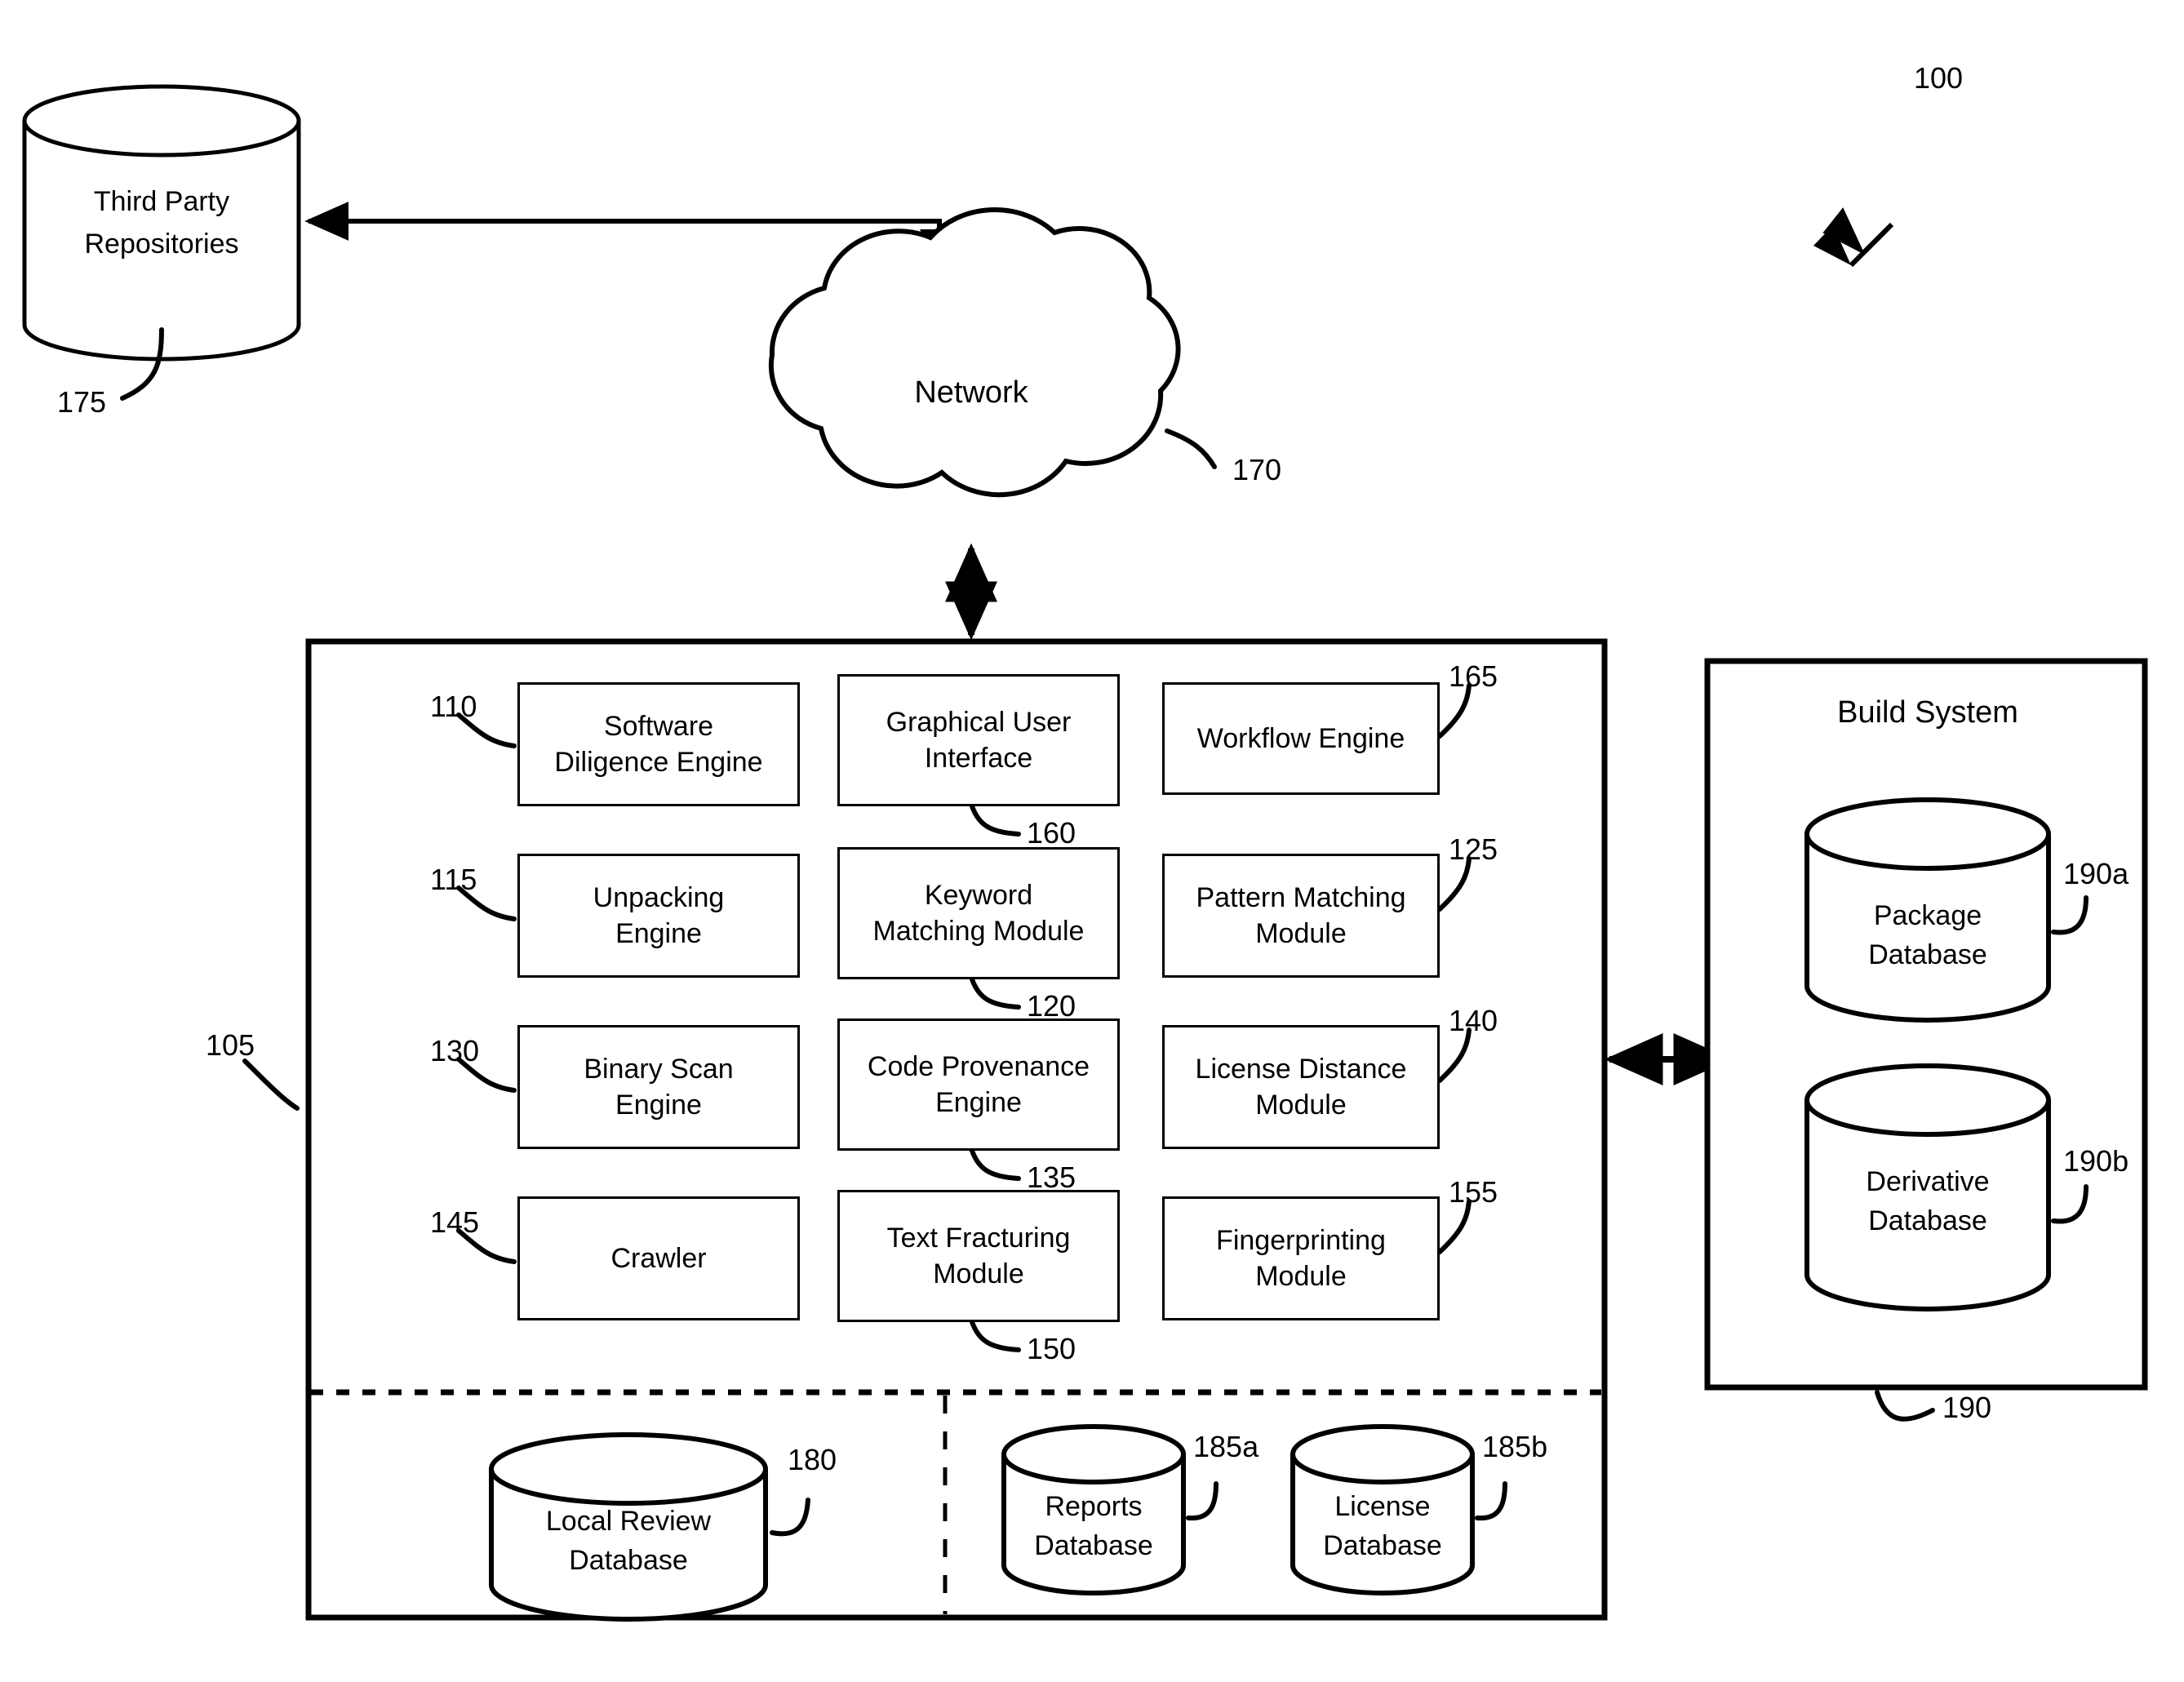  Describe the element at coordinates (1257, 470) in the screenshot. I see `ref-170: 170` at that location.